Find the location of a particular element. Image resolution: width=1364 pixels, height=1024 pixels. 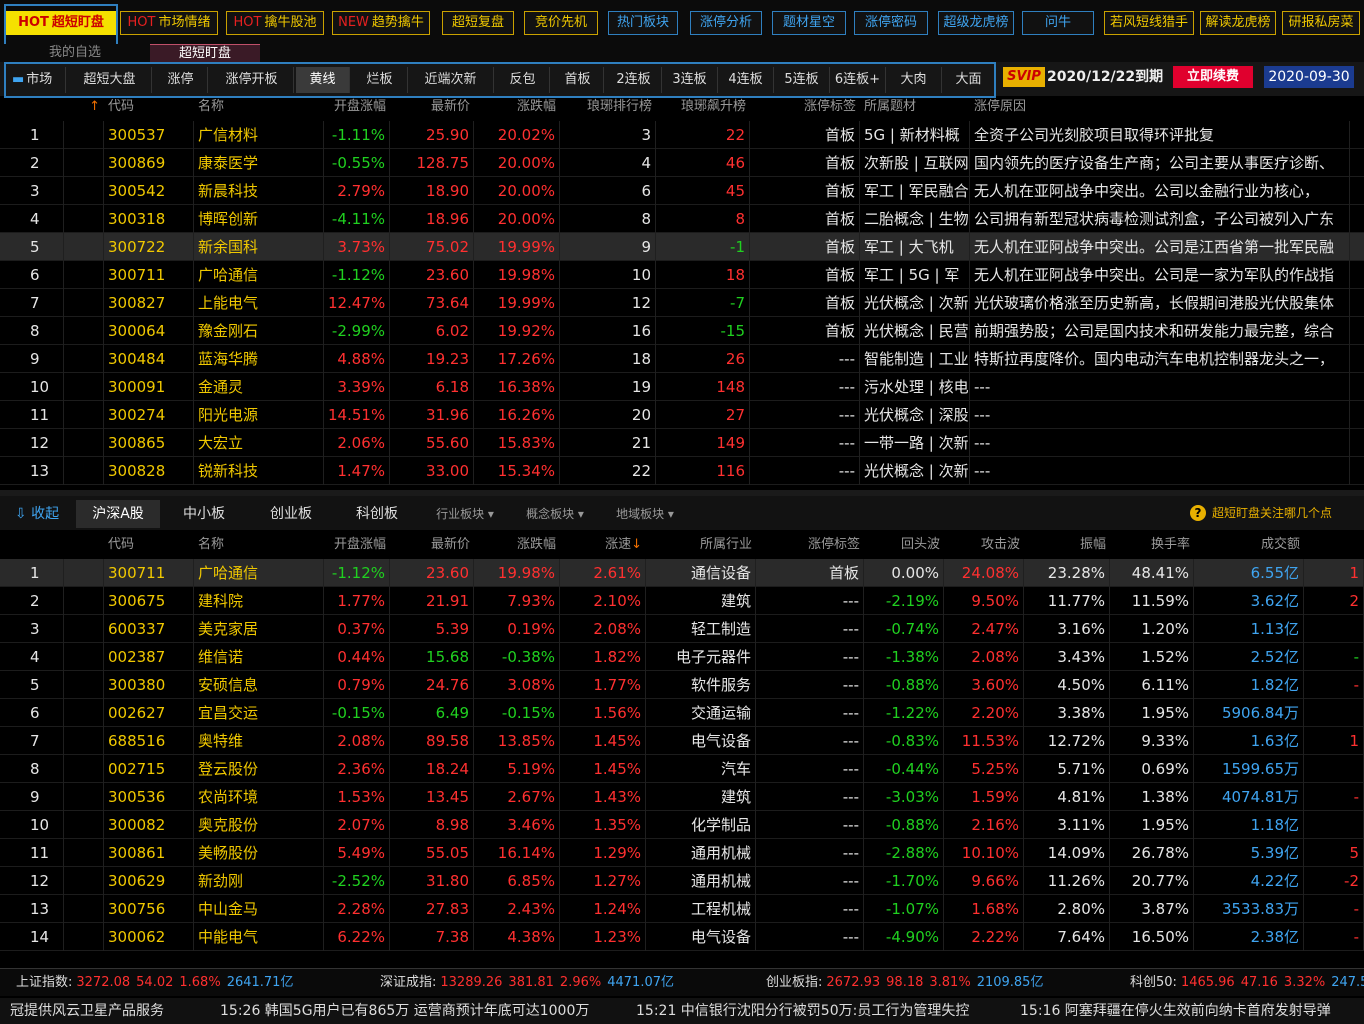

nav-button-12: 若风短线猎手 is located at coordinates (1149, 23).